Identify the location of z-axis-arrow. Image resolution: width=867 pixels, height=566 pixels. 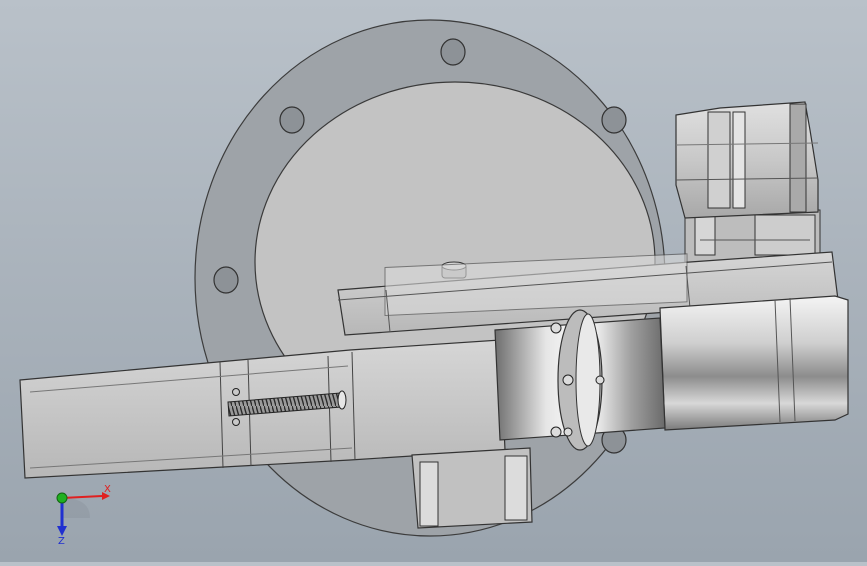
(62, 531).